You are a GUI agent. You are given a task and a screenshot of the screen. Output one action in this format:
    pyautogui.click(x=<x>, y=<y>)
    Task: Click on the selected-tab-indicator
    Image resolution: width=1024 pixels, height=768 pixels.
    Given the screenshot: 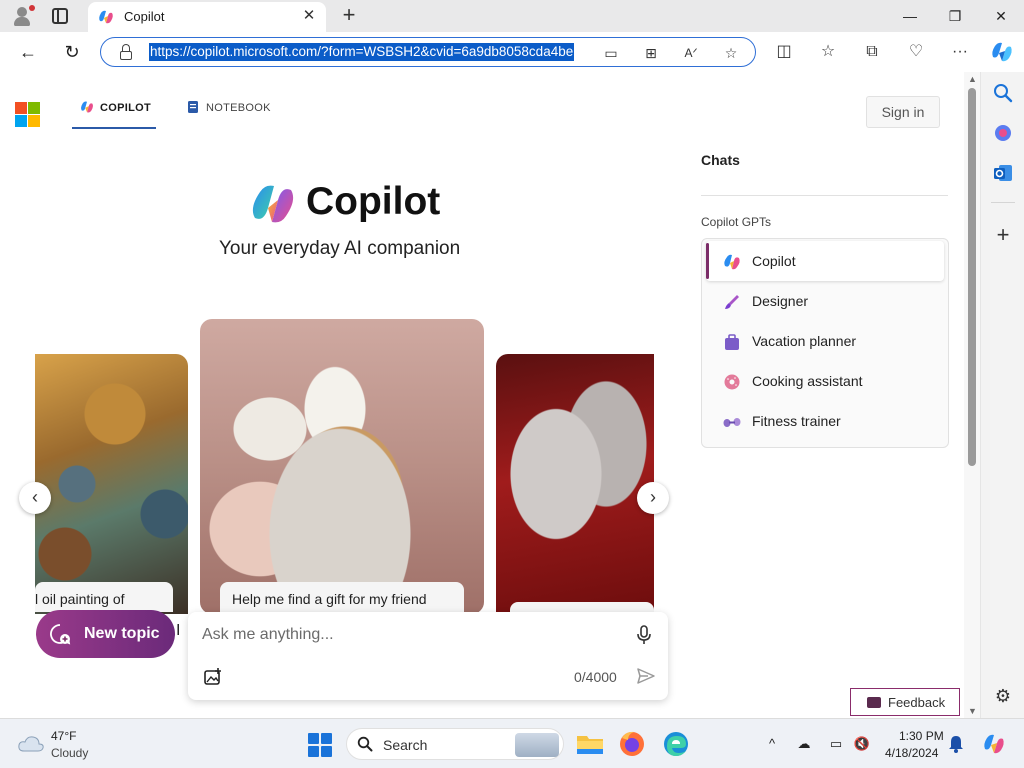 What is the action you would take?
    pyautogui.click(x=114, y=128)
    